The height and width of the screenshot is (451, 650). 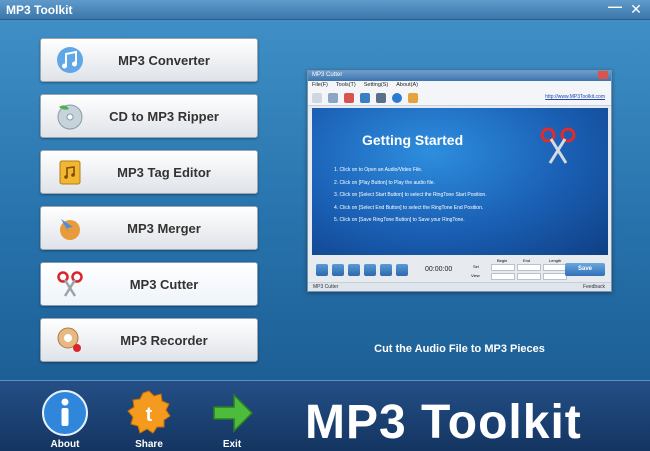 I want to click on preview-time: 00:00:00, so click(x=439, y=269).